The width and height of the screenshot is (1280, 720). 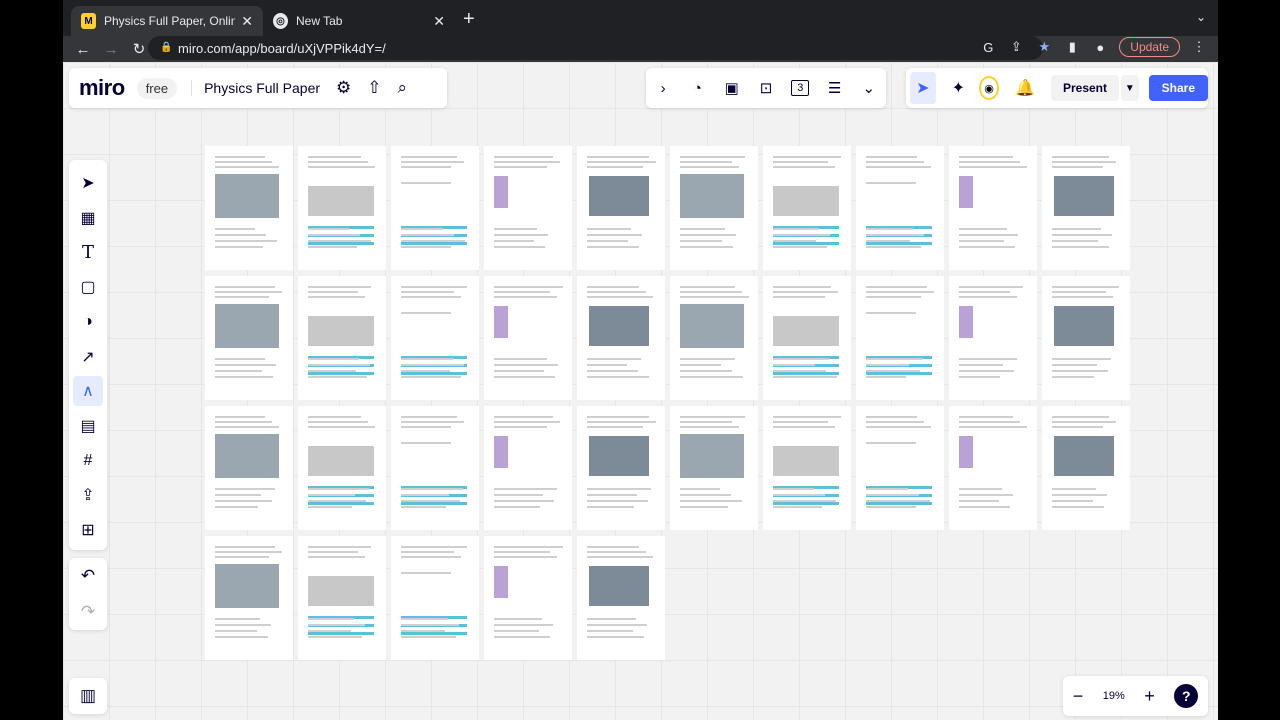 I want to click on google-icon: G, so click(x=988, y=47).